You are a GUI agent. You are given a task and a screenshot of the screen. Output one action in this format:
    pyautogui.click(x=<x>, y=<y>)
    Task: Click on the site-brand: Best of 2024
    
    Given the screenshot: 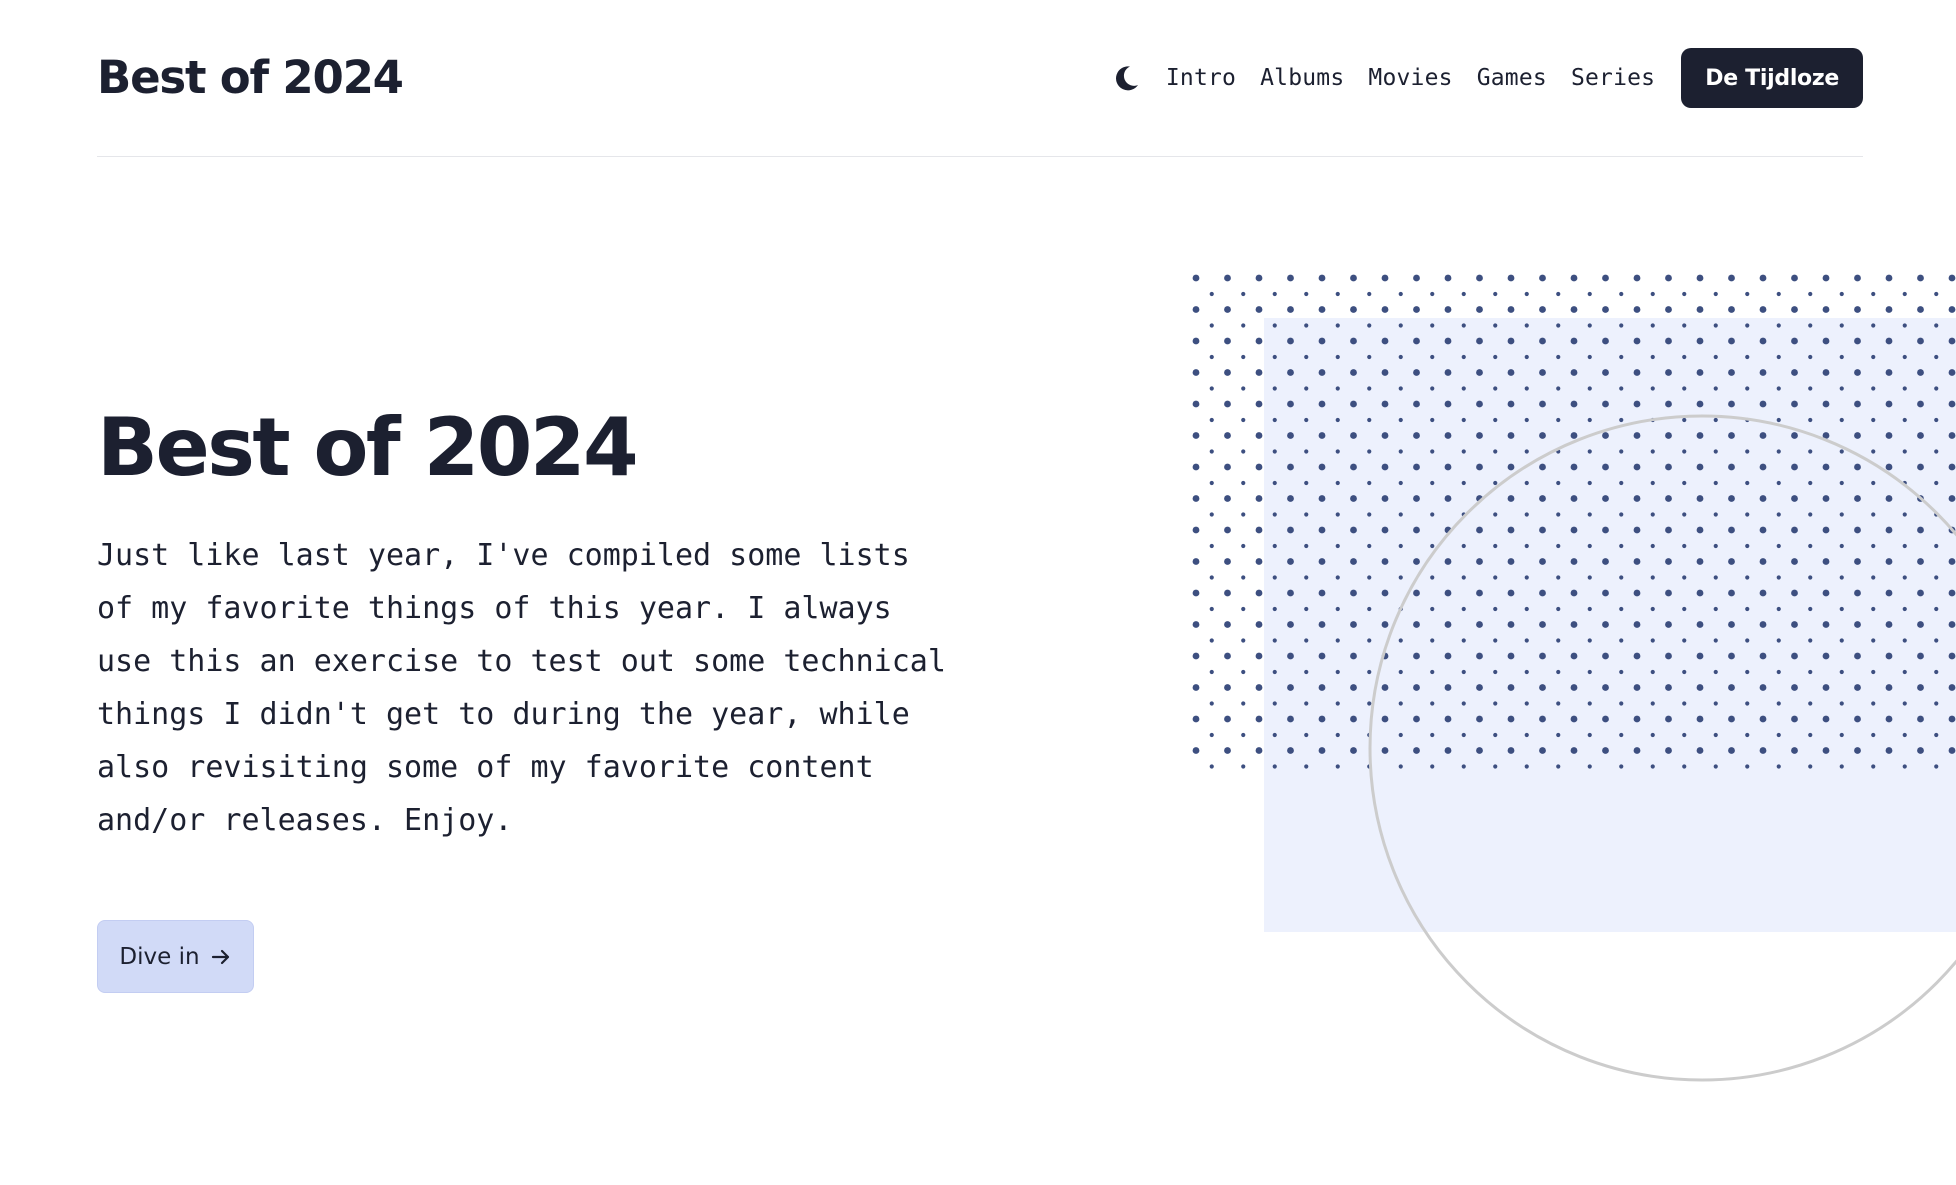 What is the action you would take?
    pyautogui.click(x=250, y=78)
    